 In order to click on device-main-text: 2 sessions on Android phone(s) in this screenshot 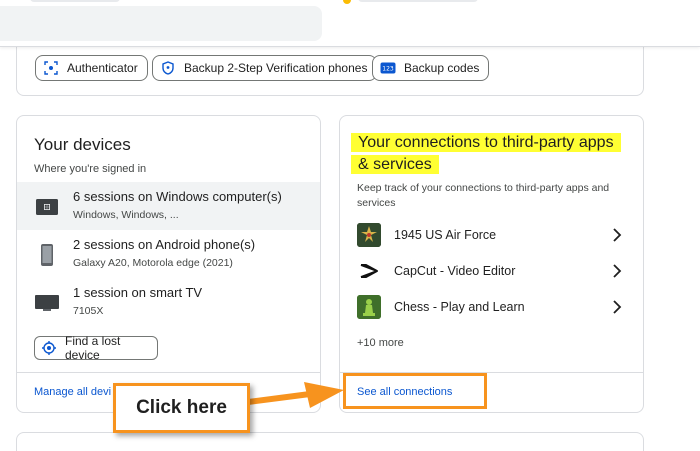, I will do `click(164, 244)`.